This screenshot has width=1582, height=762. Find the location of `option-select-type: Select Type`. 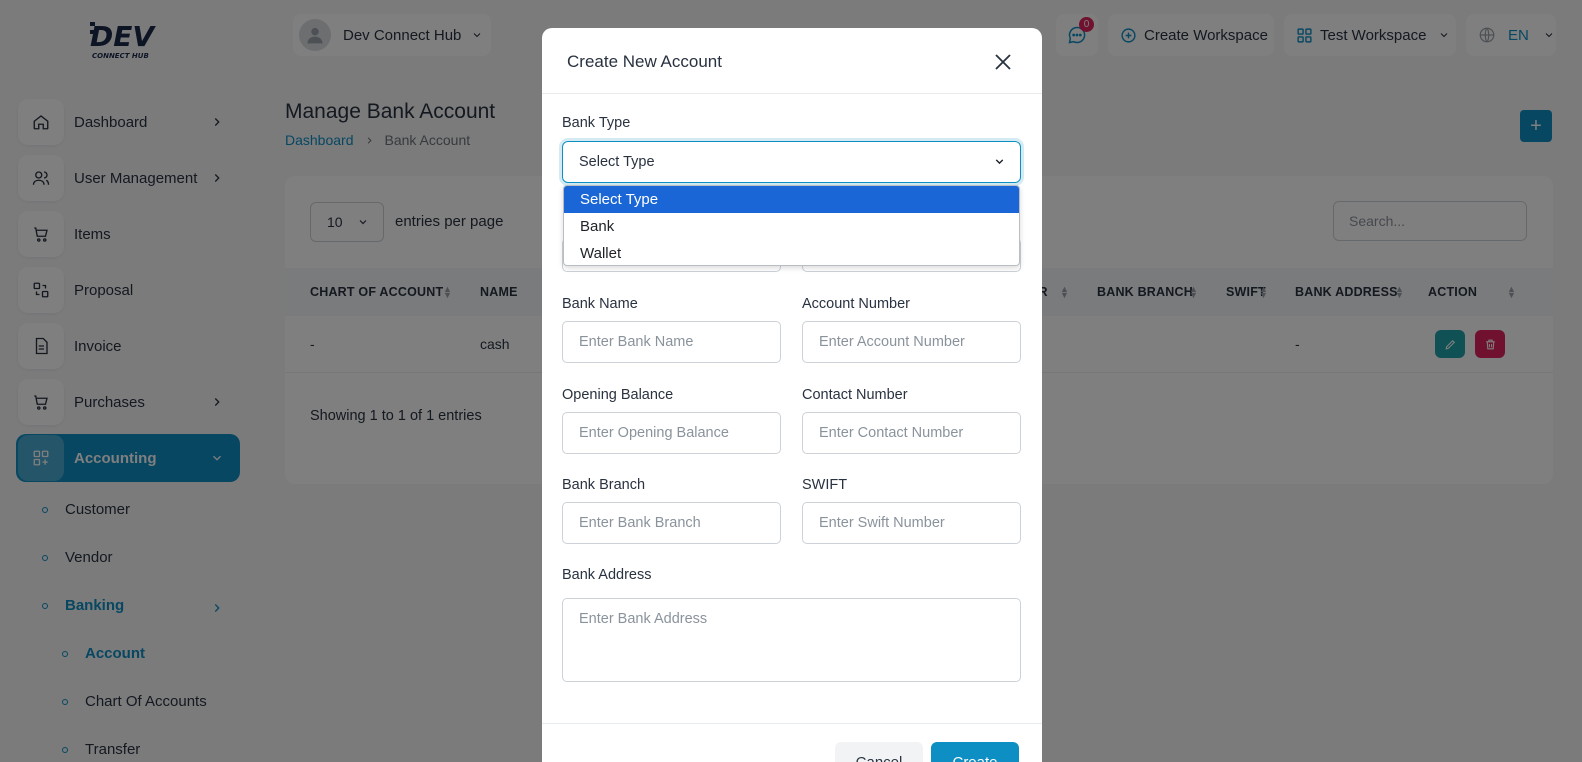

option-select-type: Select Type is located at coordinates (791, 199).